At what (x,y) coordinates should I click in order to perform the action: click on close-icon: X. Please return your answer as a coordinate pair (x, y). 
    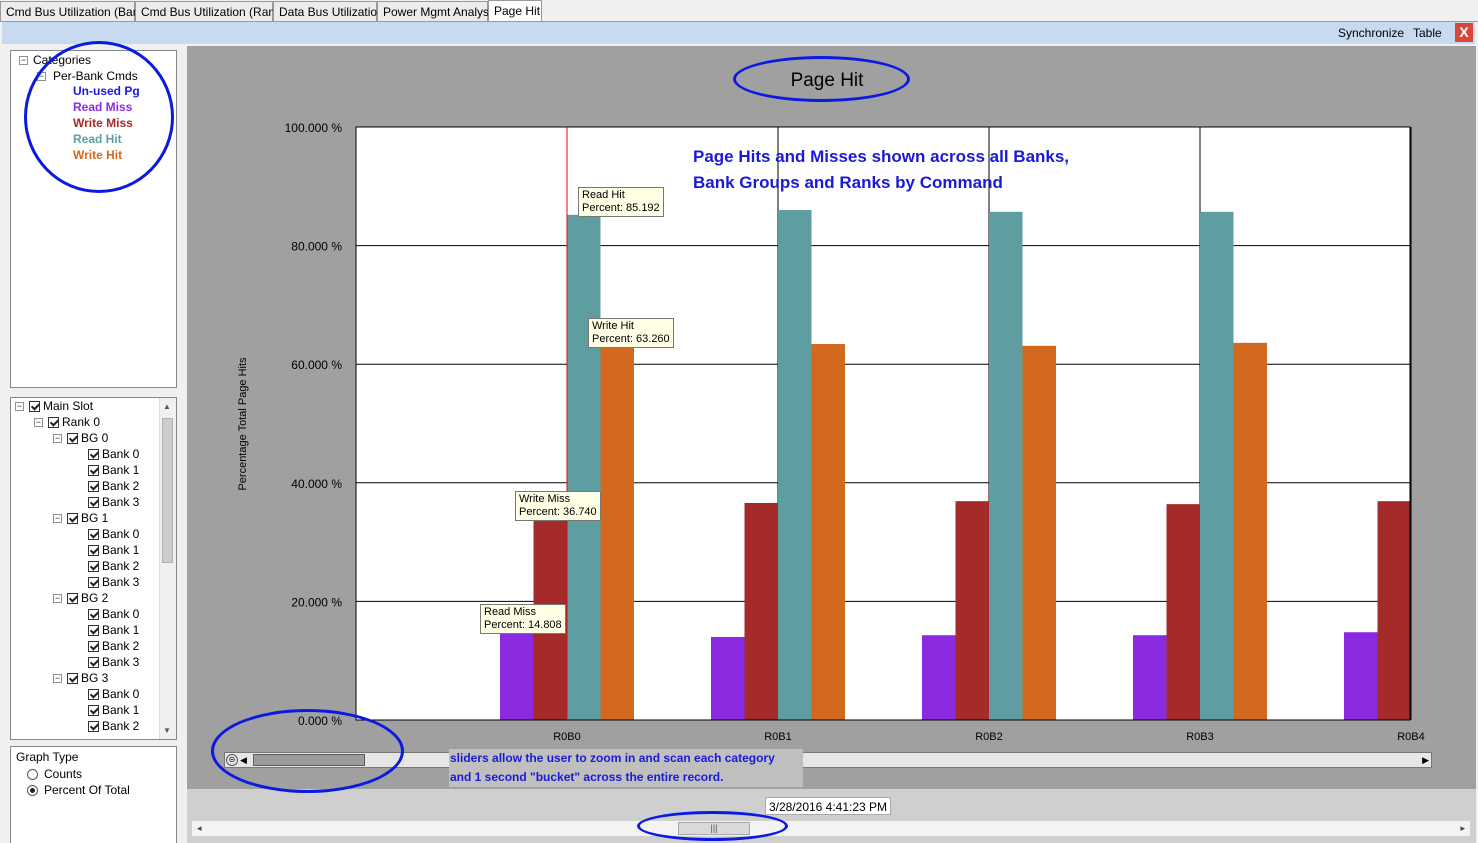
    Looking at the image, I should click on (1464, 32).